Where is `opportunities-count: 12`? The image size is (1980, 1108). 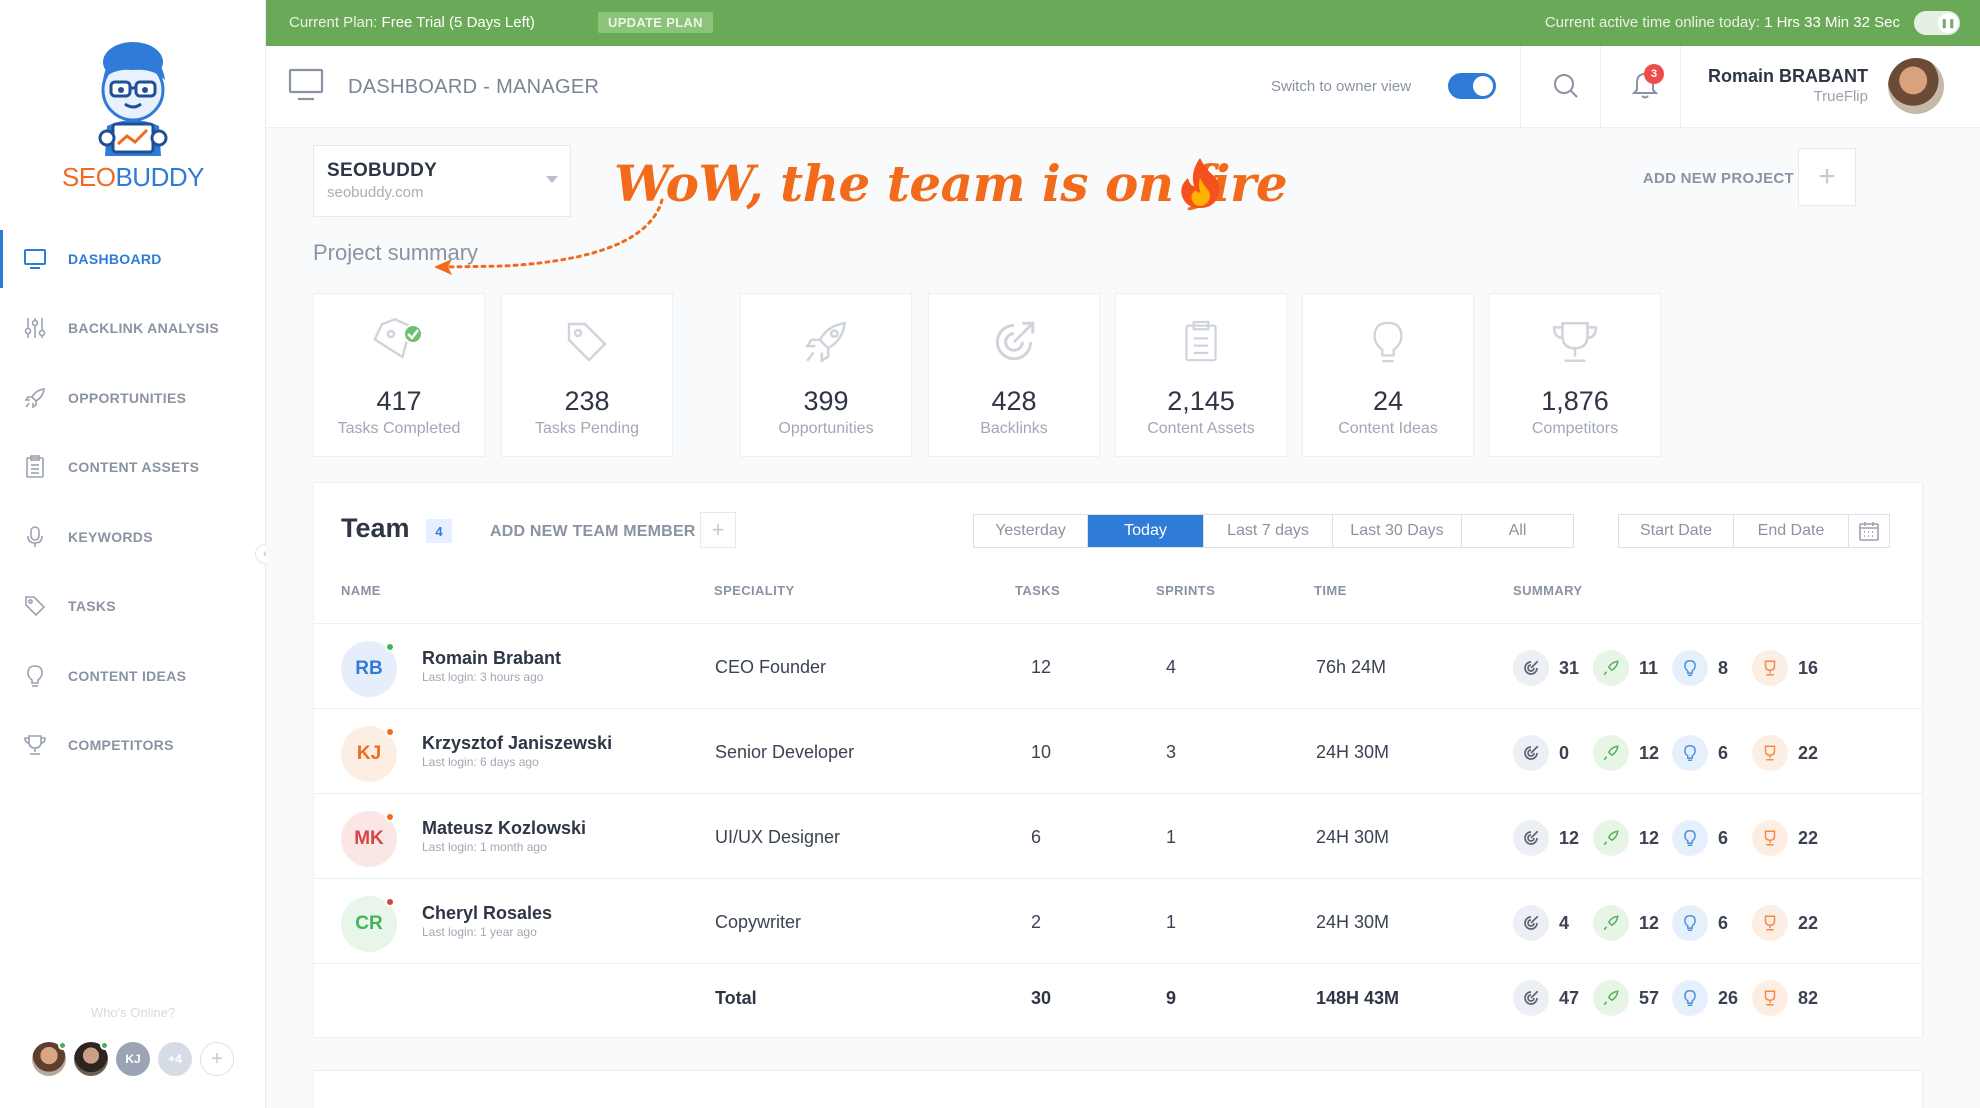 opportunities-count: 12 is located at coordinates (1649, 837).